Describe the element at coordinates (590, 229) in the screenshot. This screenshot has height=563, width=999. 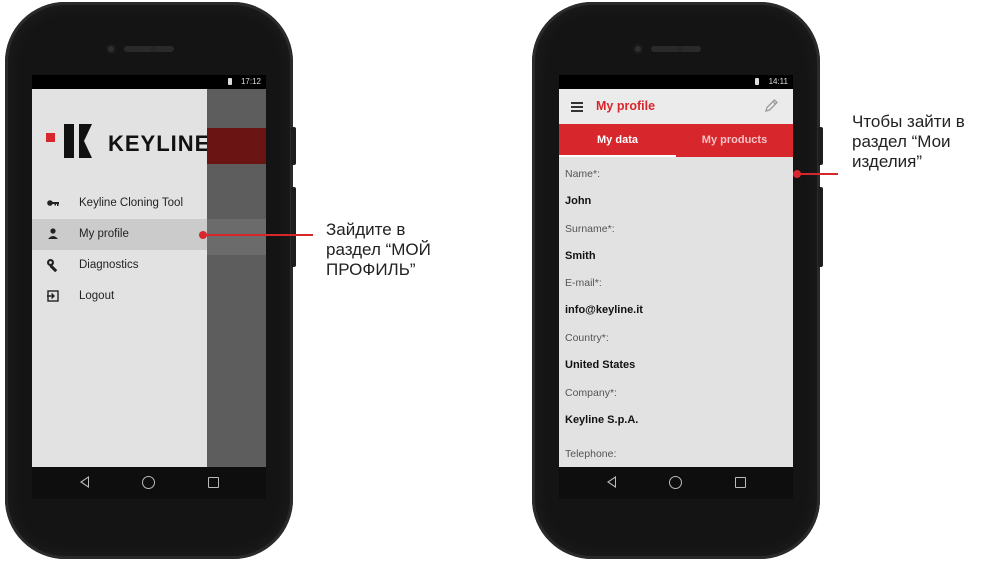
I see `field-label-surname: Surname*:` at that location.